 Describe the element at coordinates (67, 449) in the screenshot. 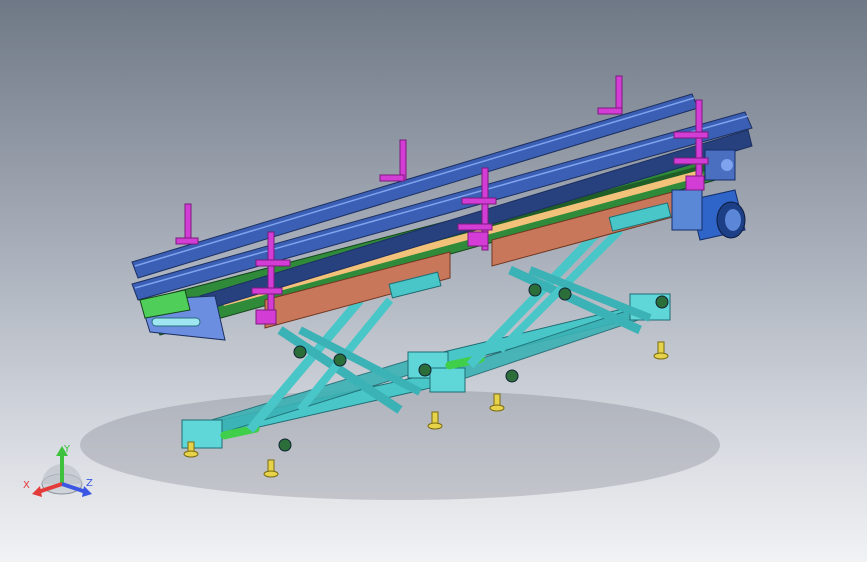

I see `triad-y-label: Y` at that location.